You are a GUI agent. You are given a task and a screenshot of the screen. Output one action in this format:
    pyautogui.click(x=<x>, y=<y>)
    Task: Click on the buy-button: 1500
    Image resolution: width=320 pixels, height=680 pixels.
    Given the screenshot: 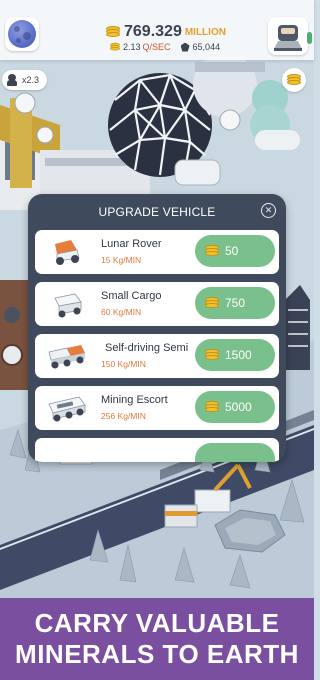 What is the action you would take?
    pyautogui.click(x=235, y=355)
    